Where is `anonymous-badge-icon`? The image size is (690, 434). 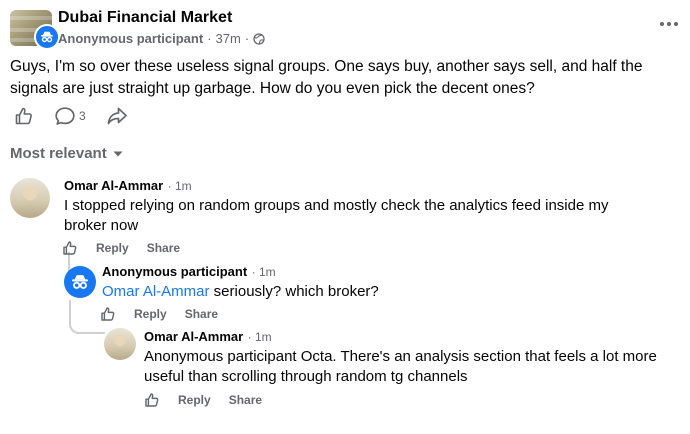
anonymous-badge-icon is located at coordinates (47, 37).